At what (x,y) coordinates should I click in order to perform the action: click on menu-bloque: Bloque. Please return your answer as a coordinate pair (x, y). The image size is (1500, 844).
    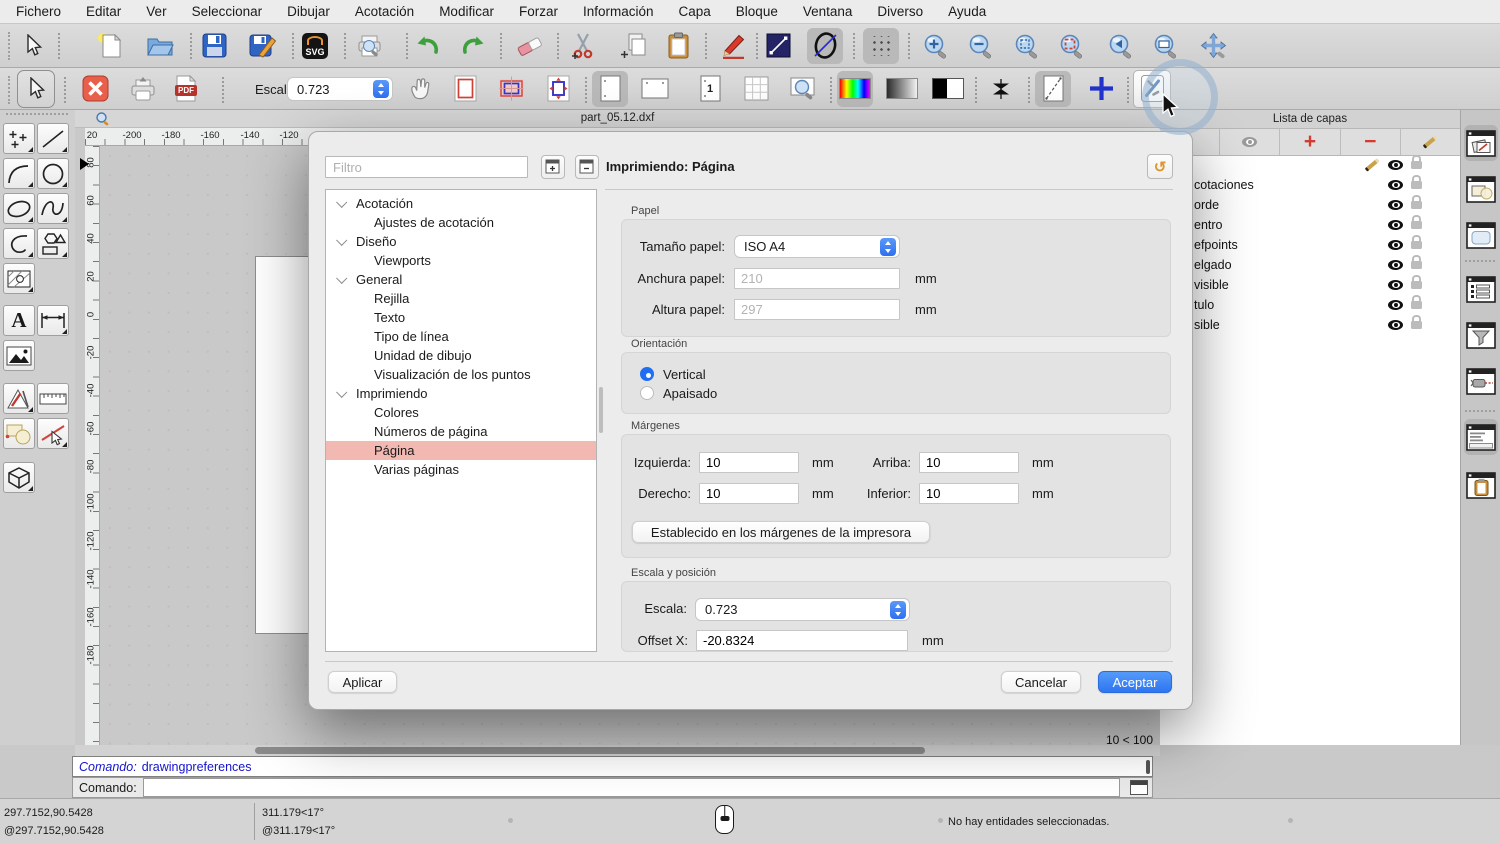
    Looking at the image, I should click on (757, 11).